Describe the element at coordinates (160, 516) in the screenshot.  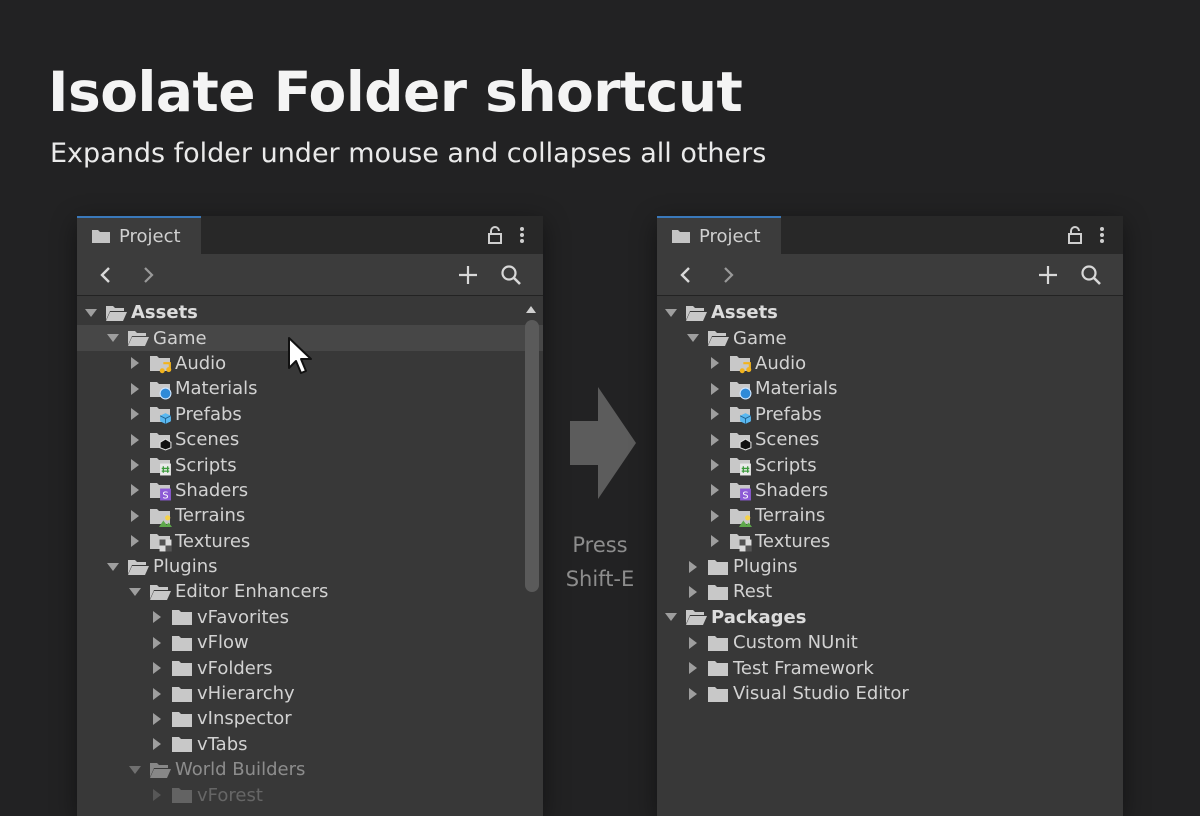
I see `folder-icon` at that location.